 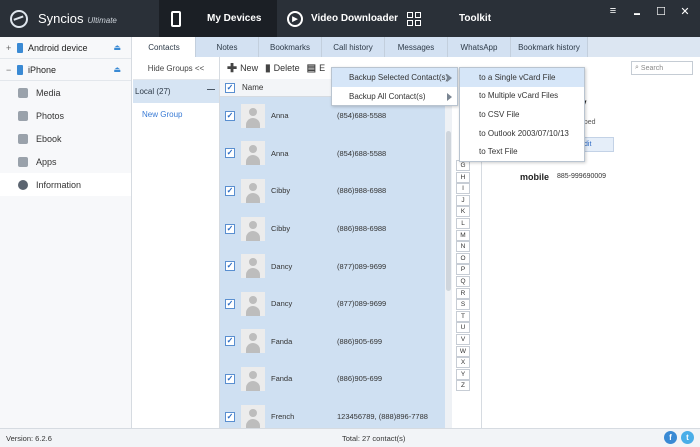 I want to click on alphabet-letter: L, so click(x=463, y=223).